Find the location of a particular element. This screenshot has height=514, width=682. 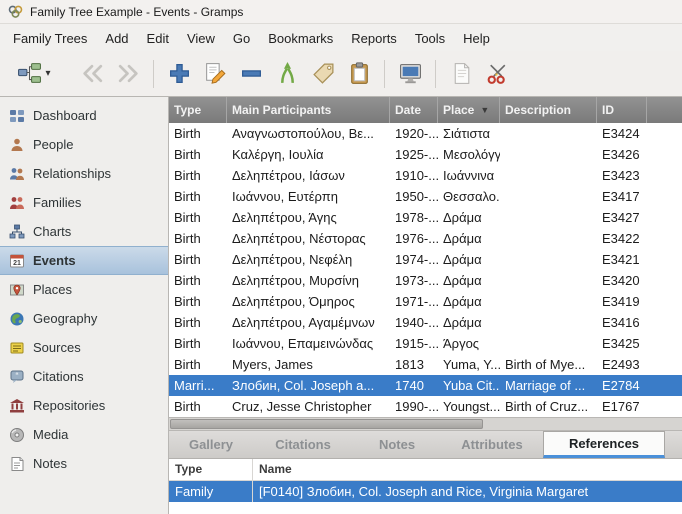

sidebar-item-places: Places is located at coordinates (84, 289).